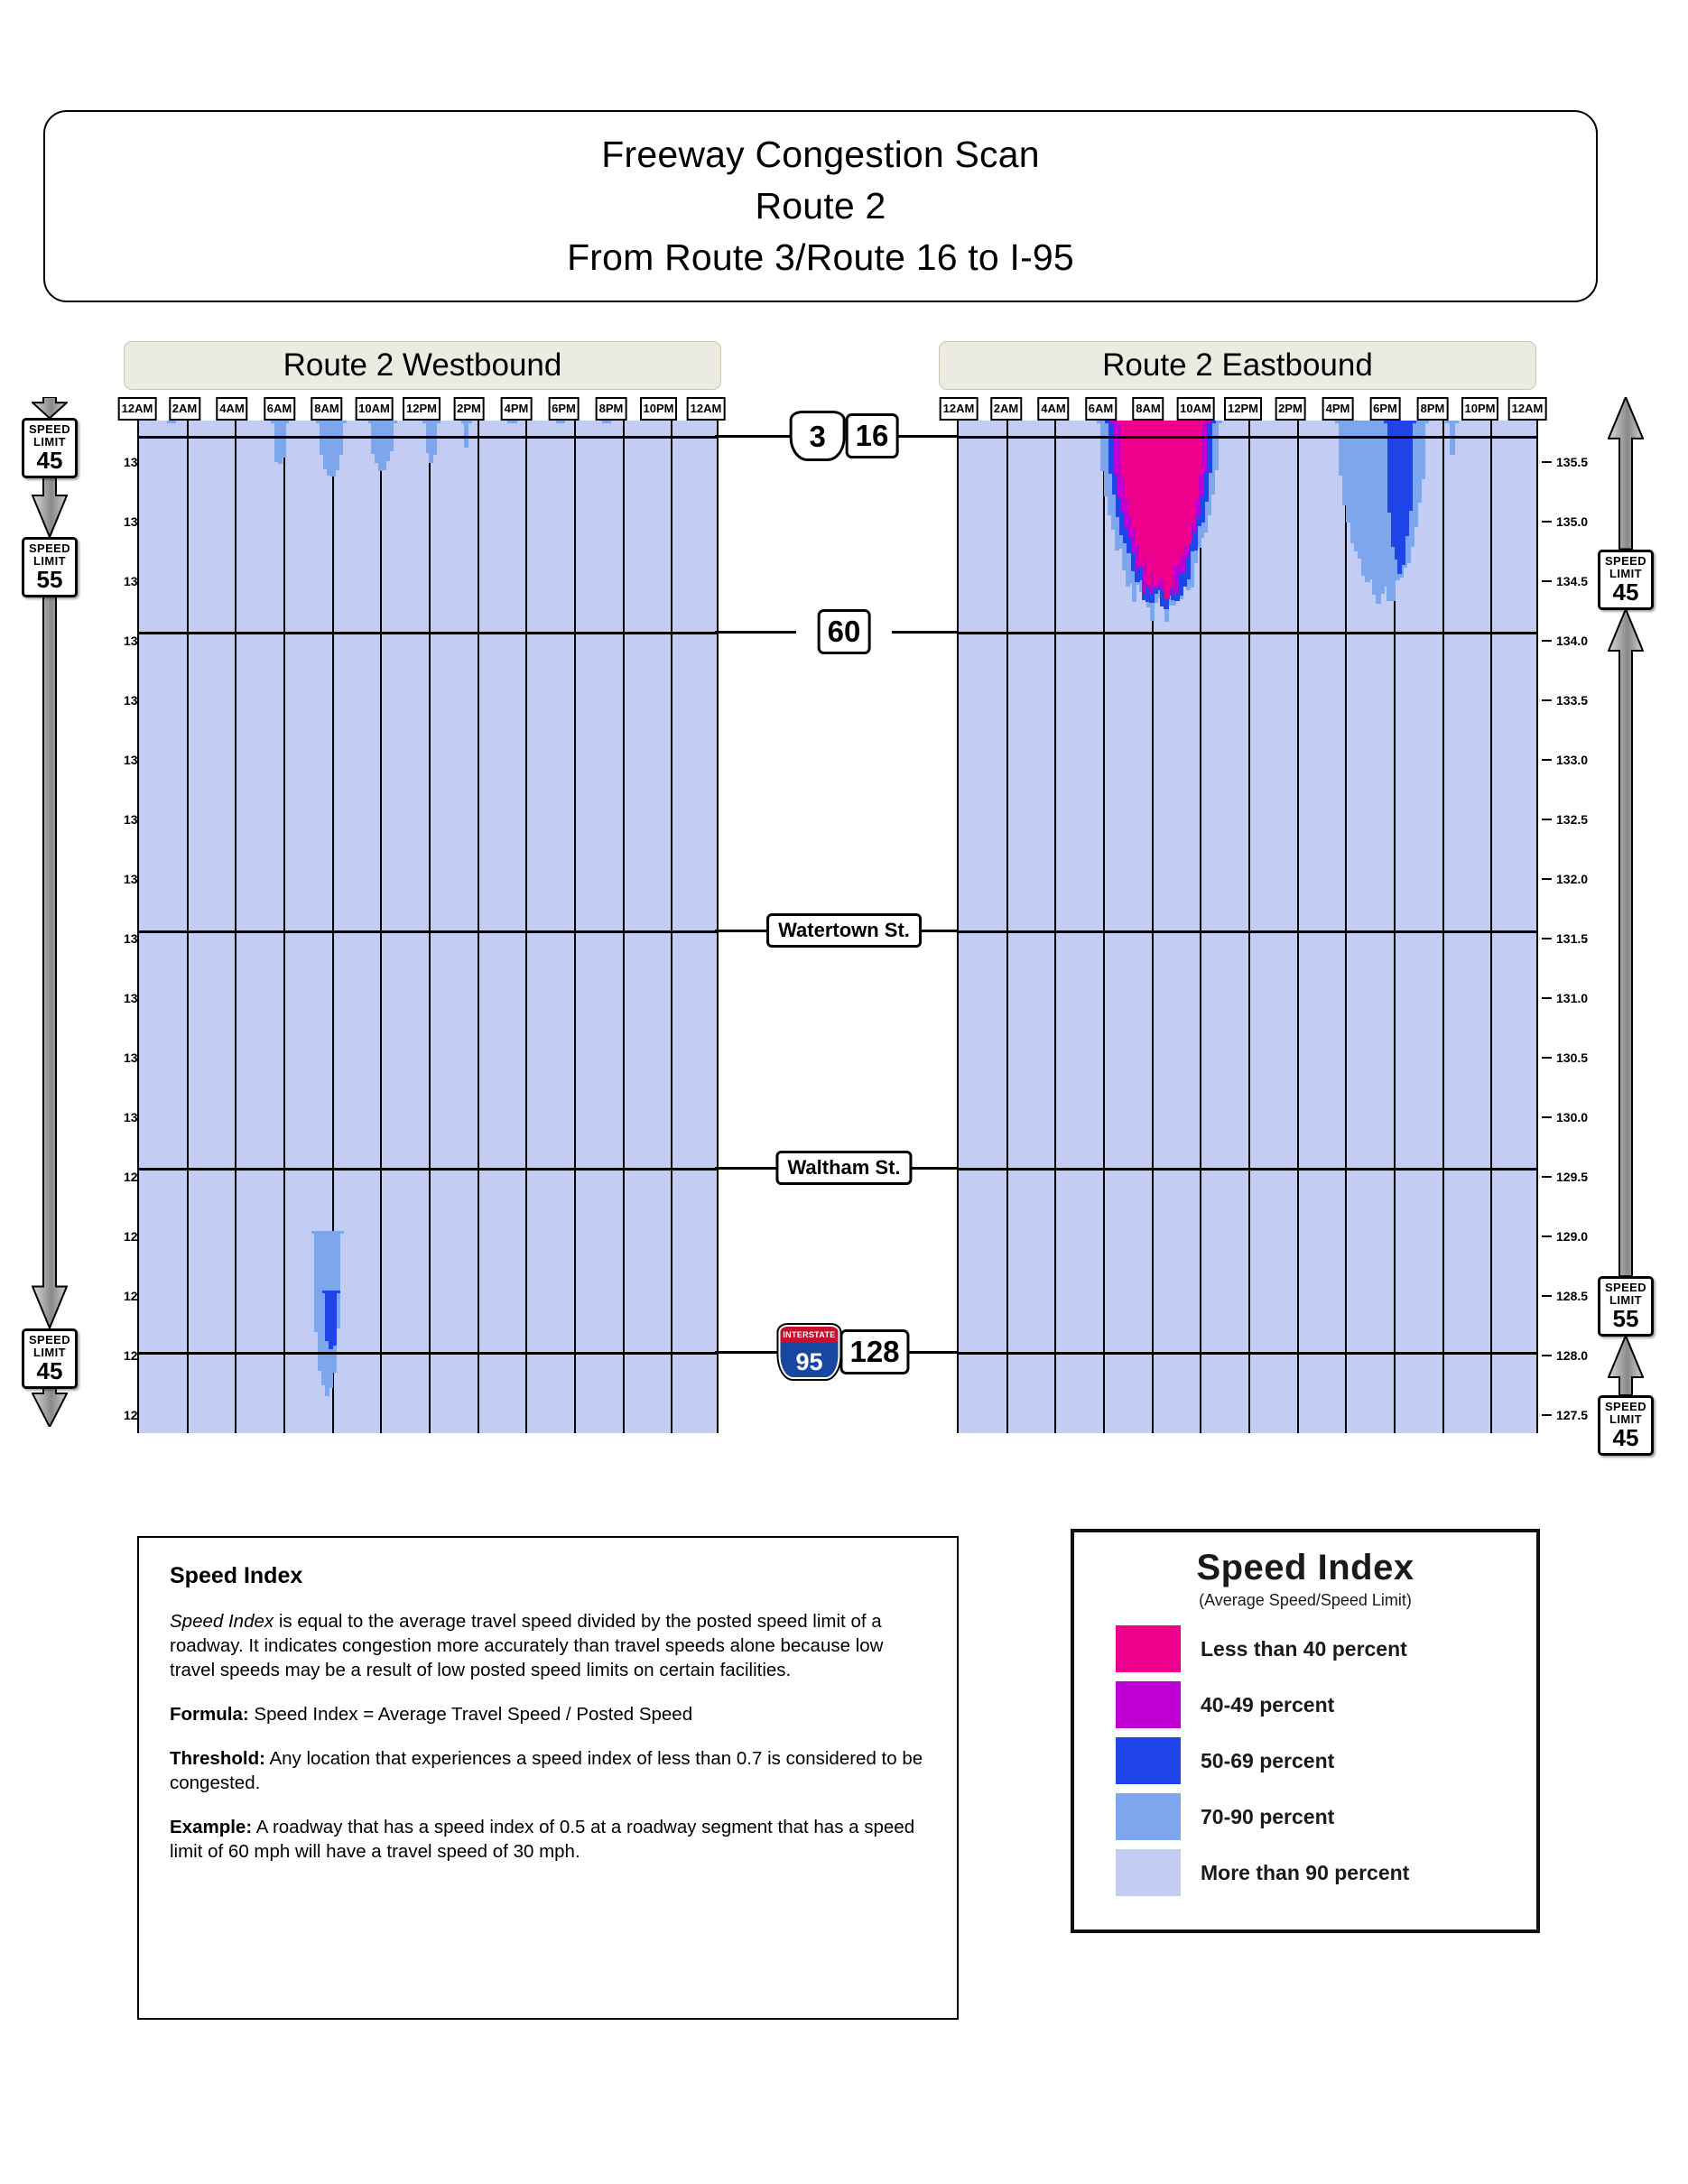  I want to click on interchange-marker-group: INTERSTATE 95 128, so click(844, 1352).